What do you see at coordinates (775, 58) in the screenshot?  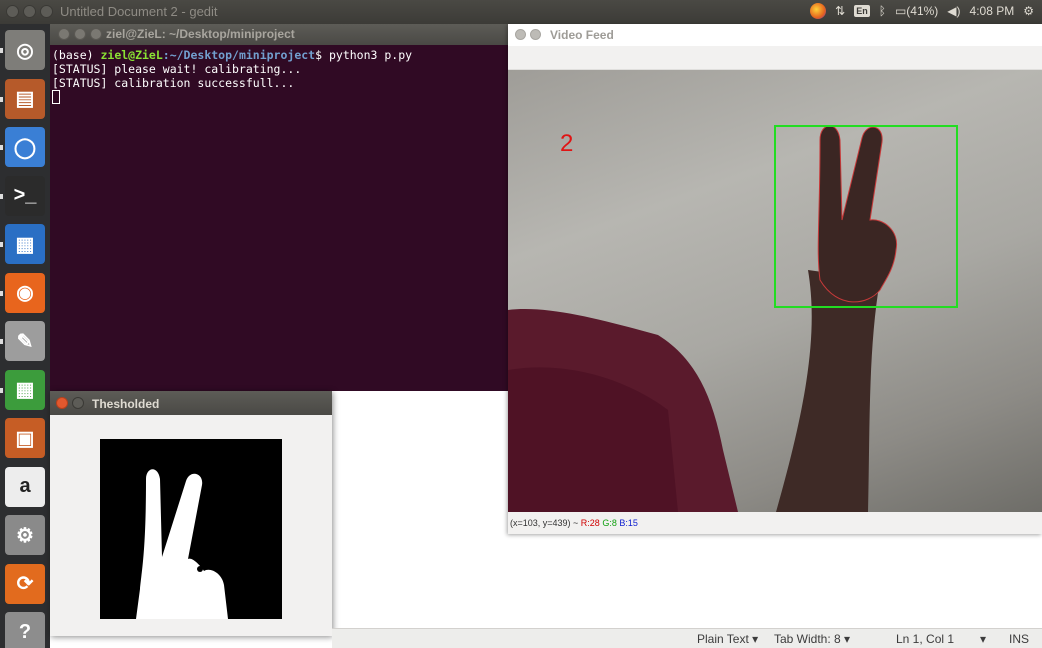 I see `video-feed-toolbar` at bounding box center [775, 58].